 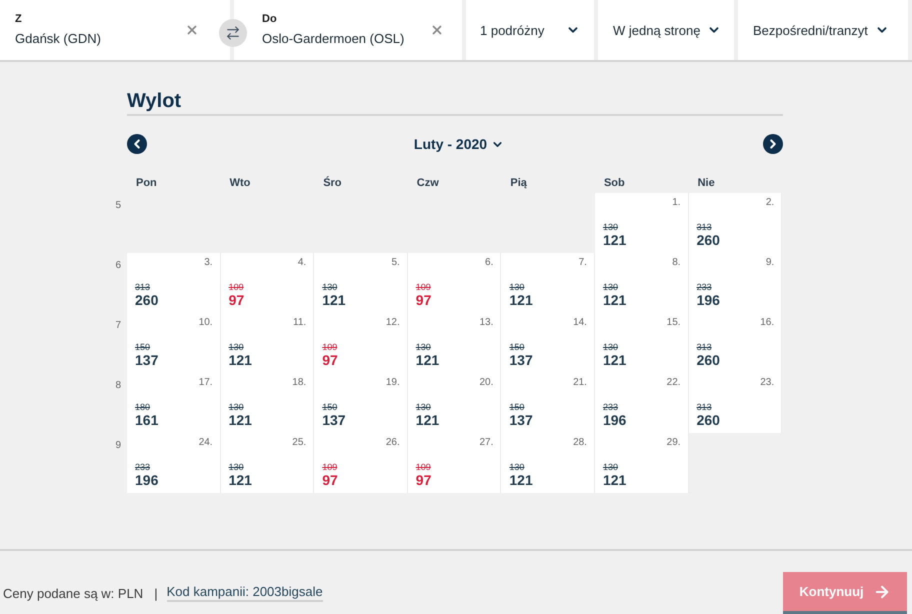 I want to click on day-cell: 6. 109 97, so click(x=455, y=283).